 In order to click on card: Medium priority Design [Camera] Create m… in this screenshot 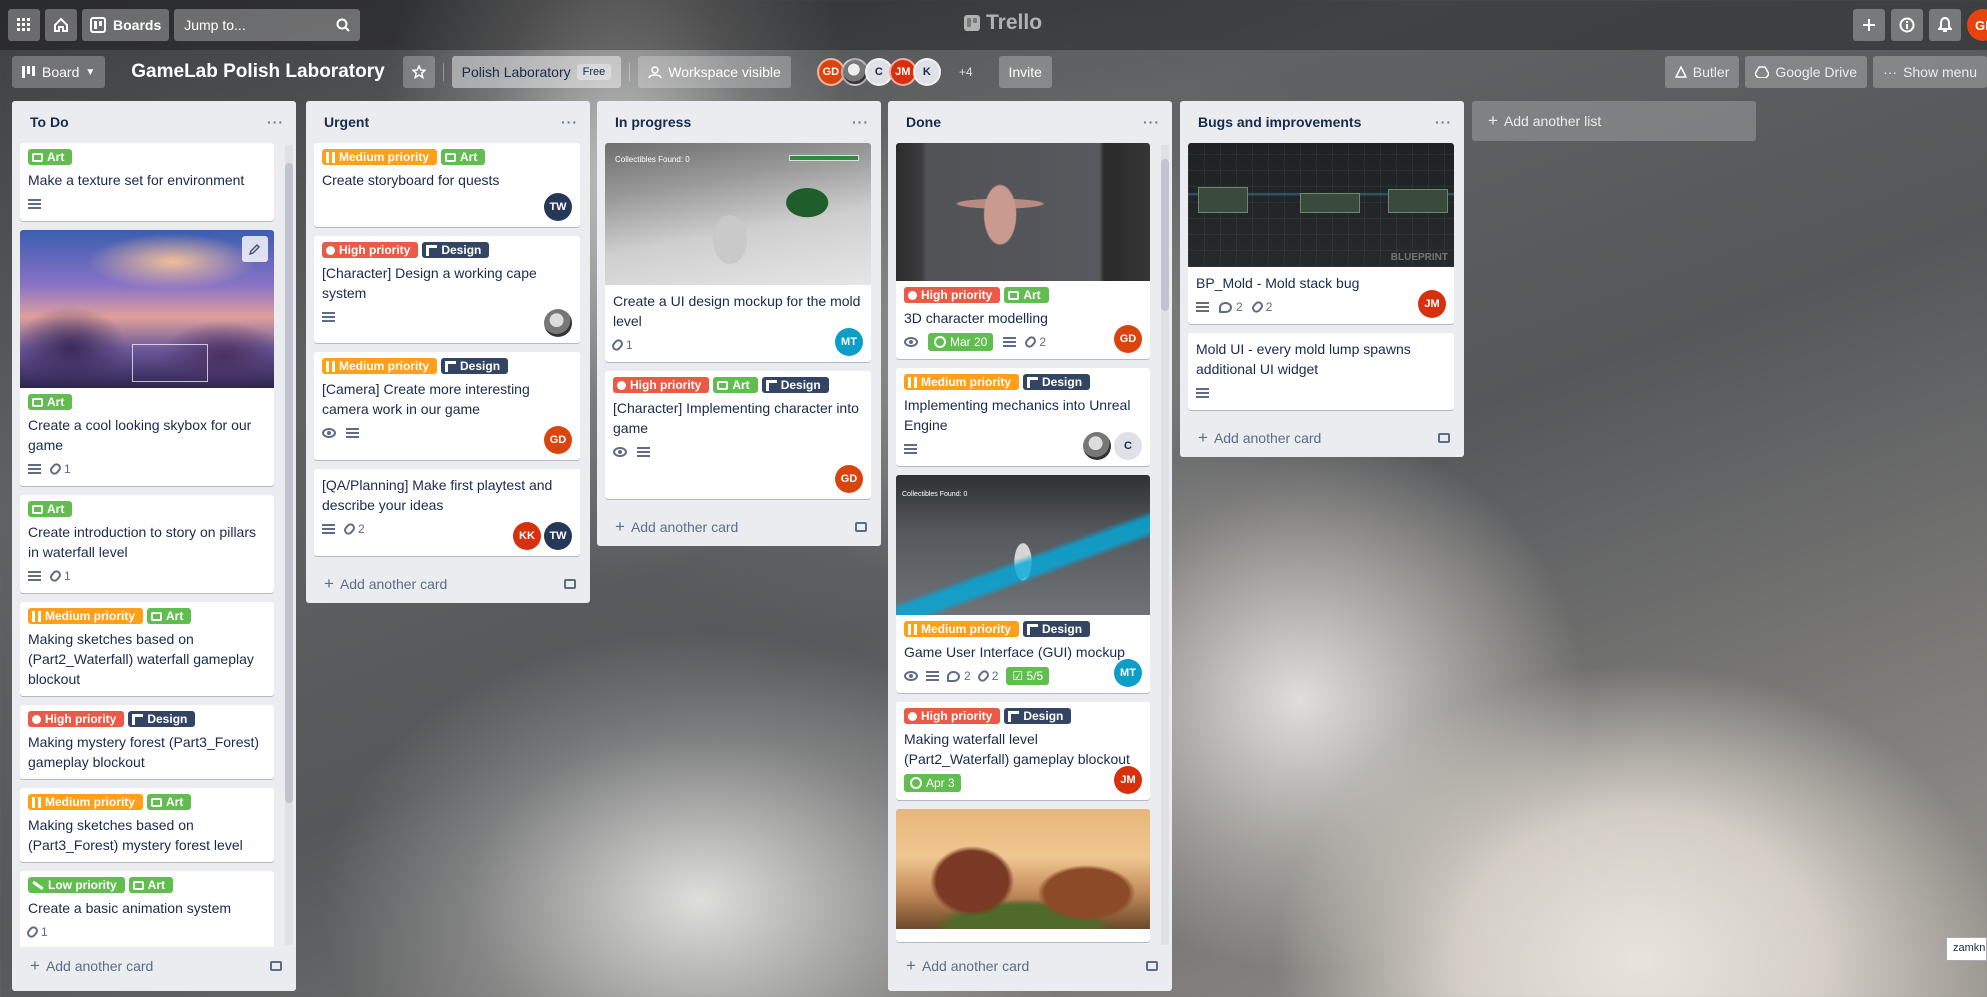, I will do `click(447, 406)`.